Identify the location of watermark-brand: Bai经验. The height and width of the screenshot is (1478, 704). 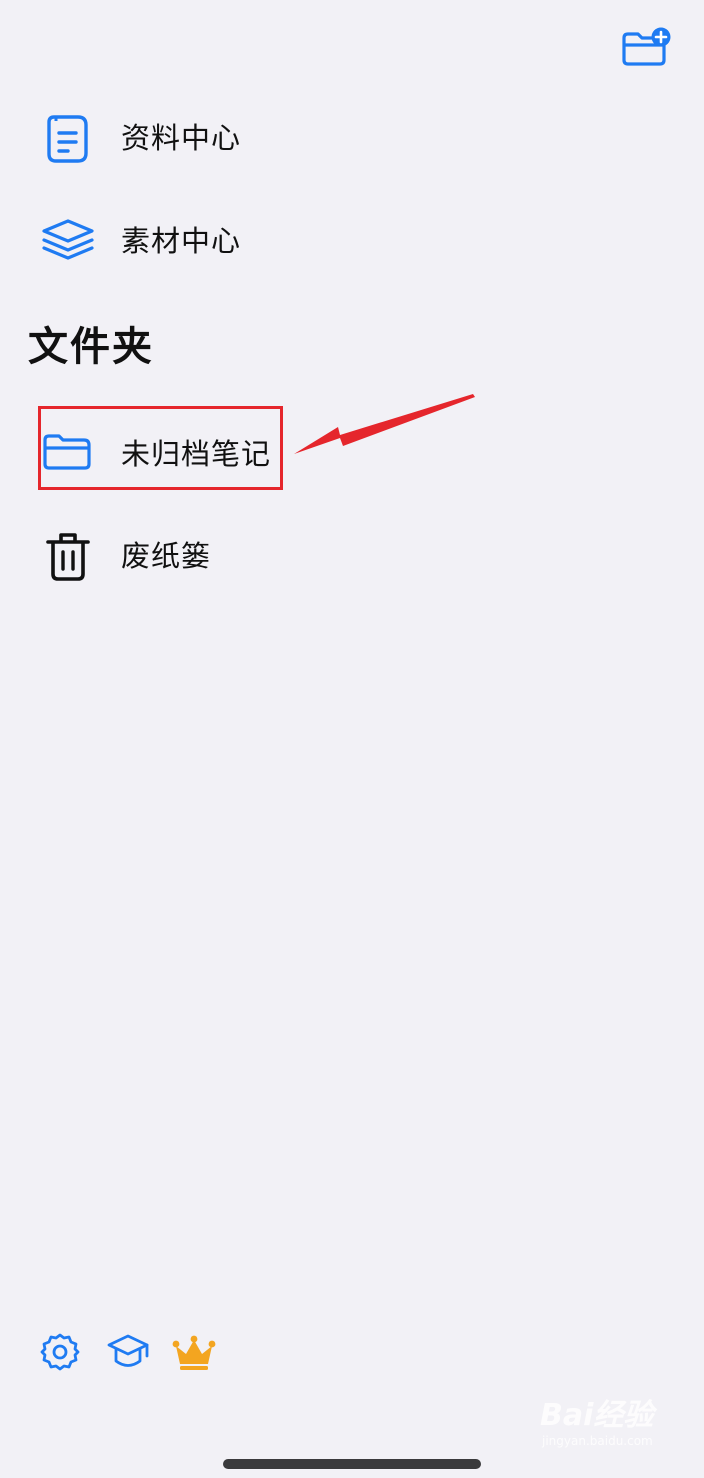
(597, 1415).